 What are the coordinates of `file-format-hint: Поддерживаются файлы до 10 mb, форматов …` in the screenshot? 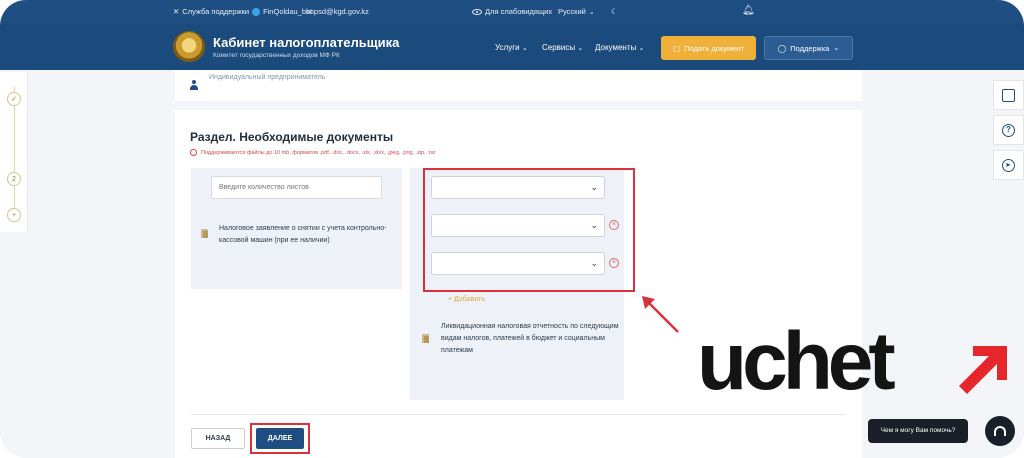 It's located at (312, 152).